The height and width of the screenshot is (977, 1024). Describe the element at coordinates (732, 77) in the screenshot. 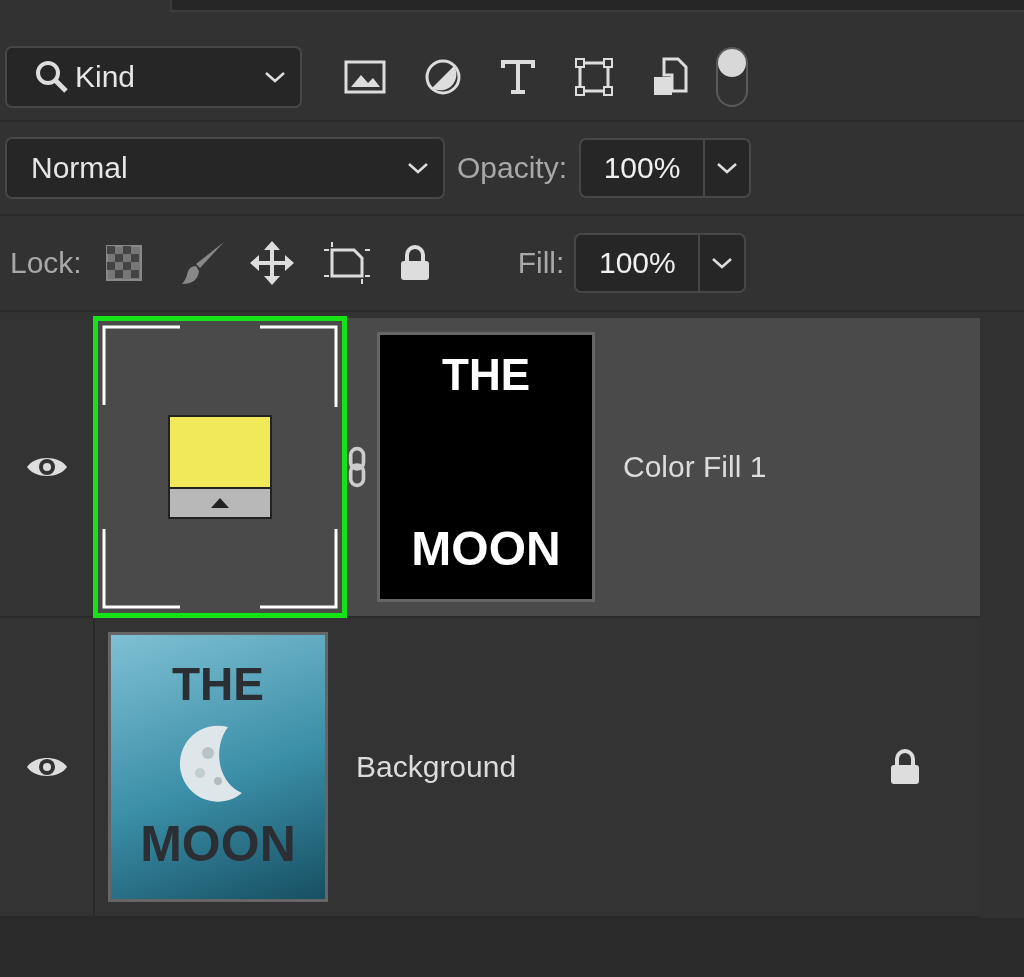

I see `filter-toggle` at that location.